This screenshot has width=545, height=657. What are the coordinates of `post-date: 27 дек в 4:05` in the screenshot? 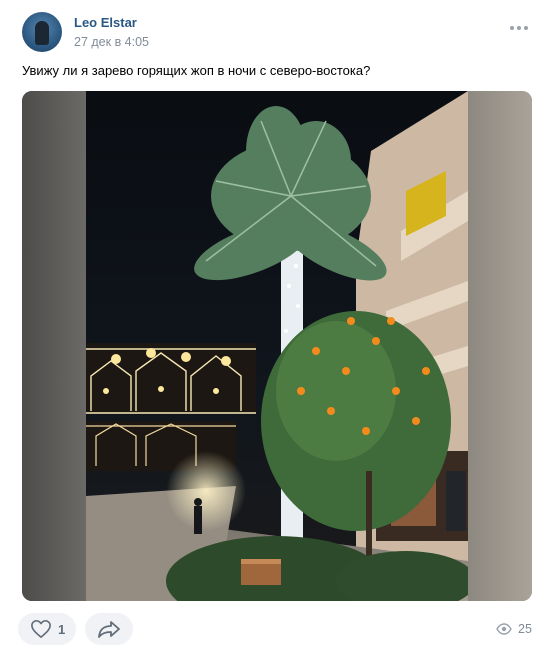 It's located at (111, 42).